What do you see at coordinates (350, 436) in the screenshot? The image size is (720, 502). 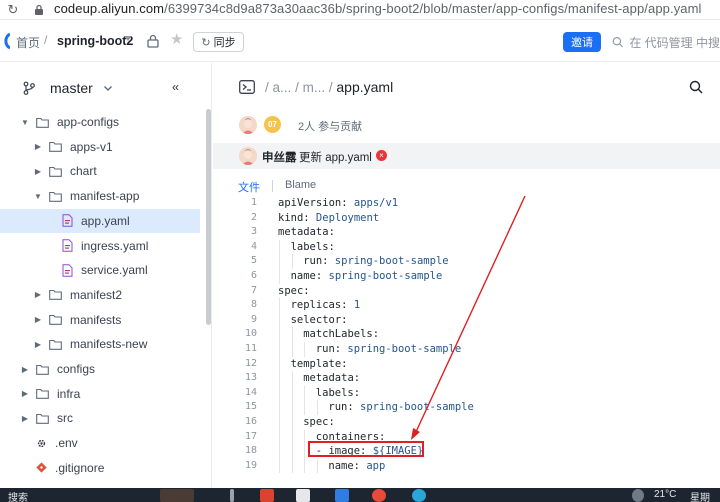 I see `yaml-key: containers:` at bounding box center [350, 436].